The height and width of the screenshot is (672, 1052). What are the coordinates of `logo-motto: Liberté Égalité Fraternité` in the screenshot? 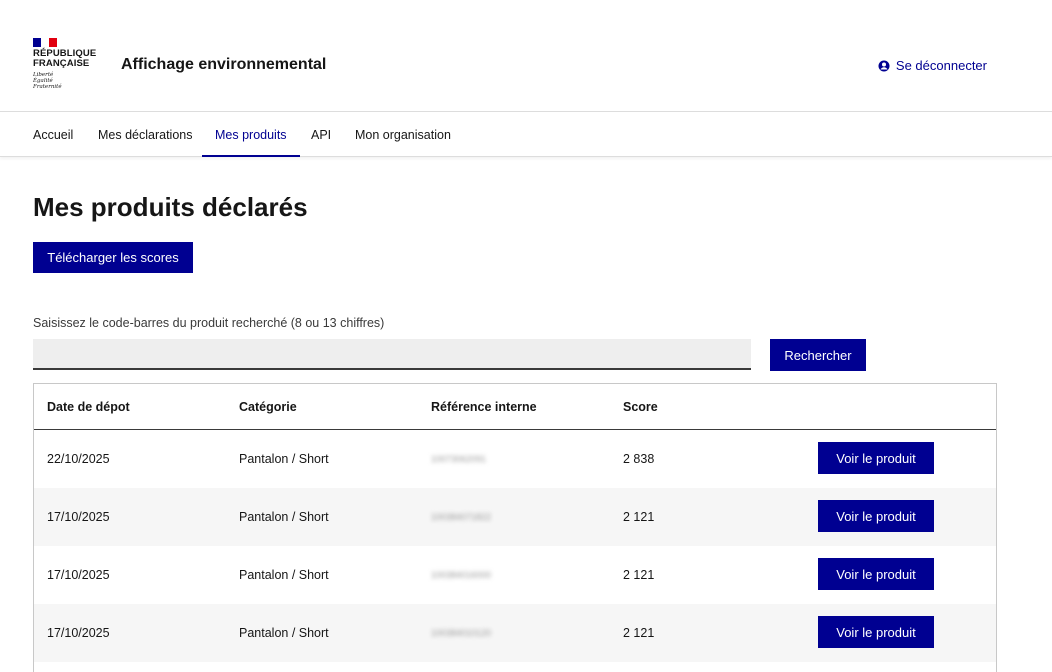 It's located at (68, 81).